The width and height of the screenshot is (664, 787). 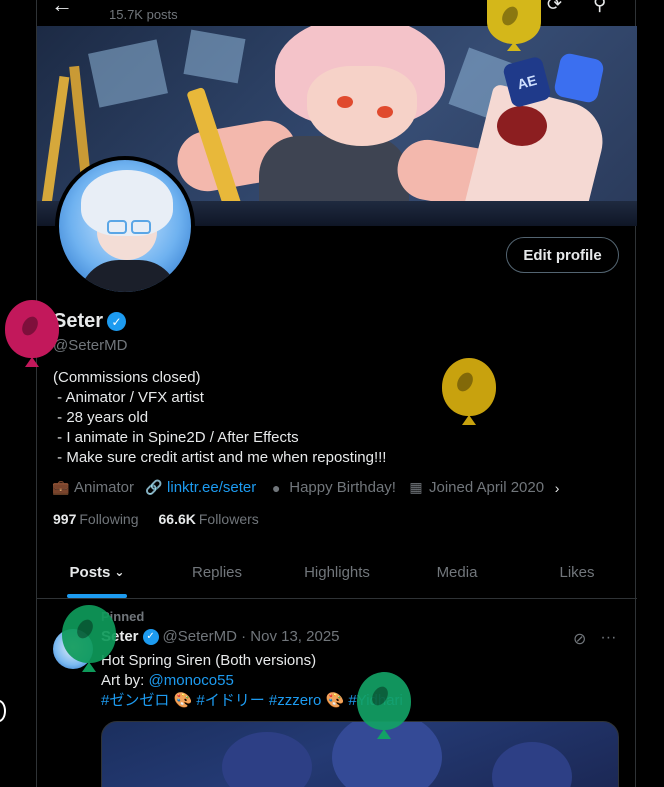 What do you see at coordinates (3, 711) in the screenshot?
I see `edge-circle-decoration` at bounding box center [3, 711].